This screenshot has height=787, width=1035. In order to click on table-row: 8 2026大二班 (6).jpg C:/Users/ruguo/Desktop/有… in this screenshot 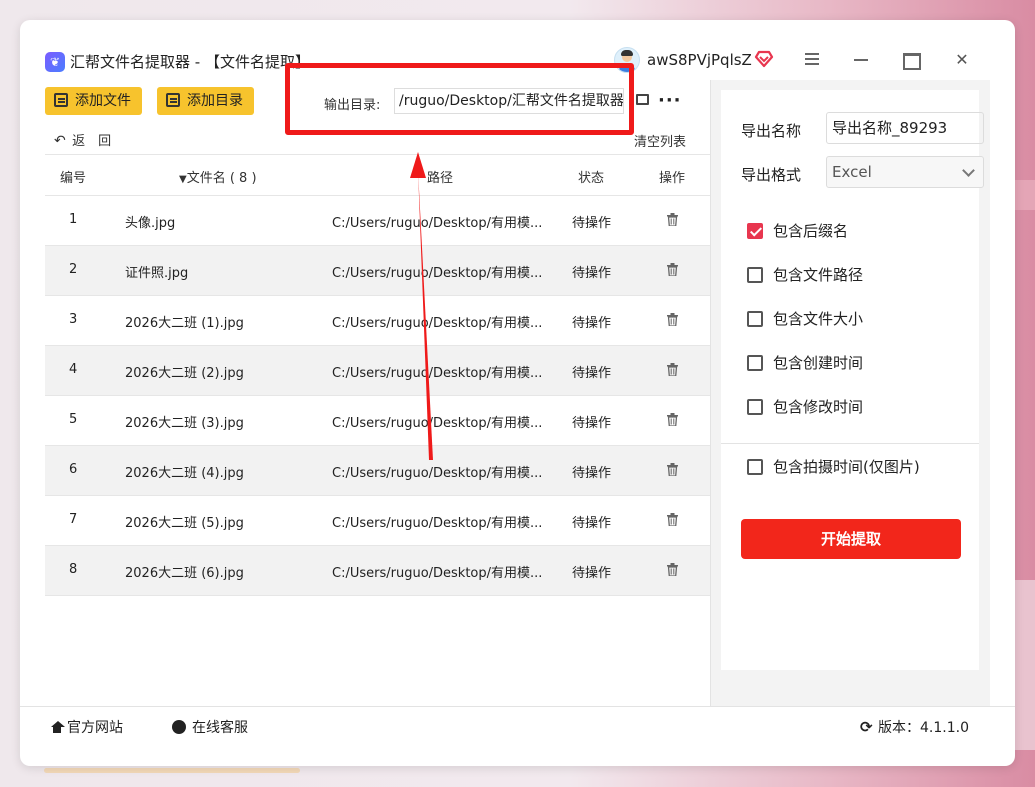, I will do `click(377, 571)`.